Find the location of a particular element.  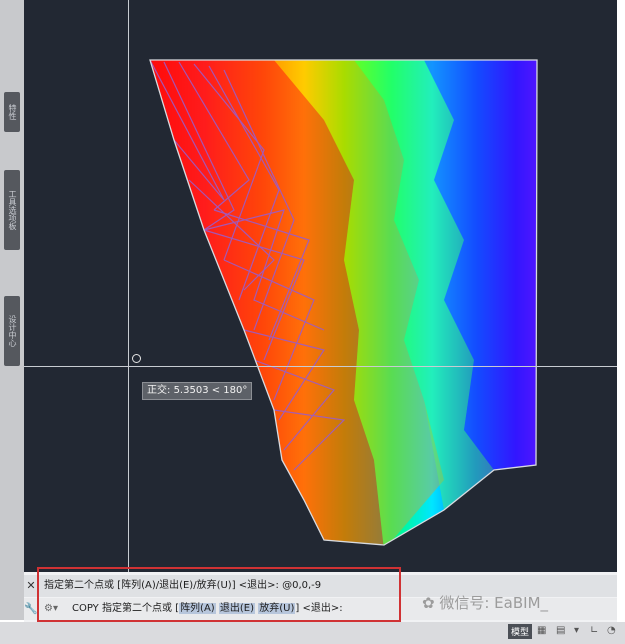

ortho-tooltip: 正交: 5.3503 < 180° is located at coordinates (197, 391).